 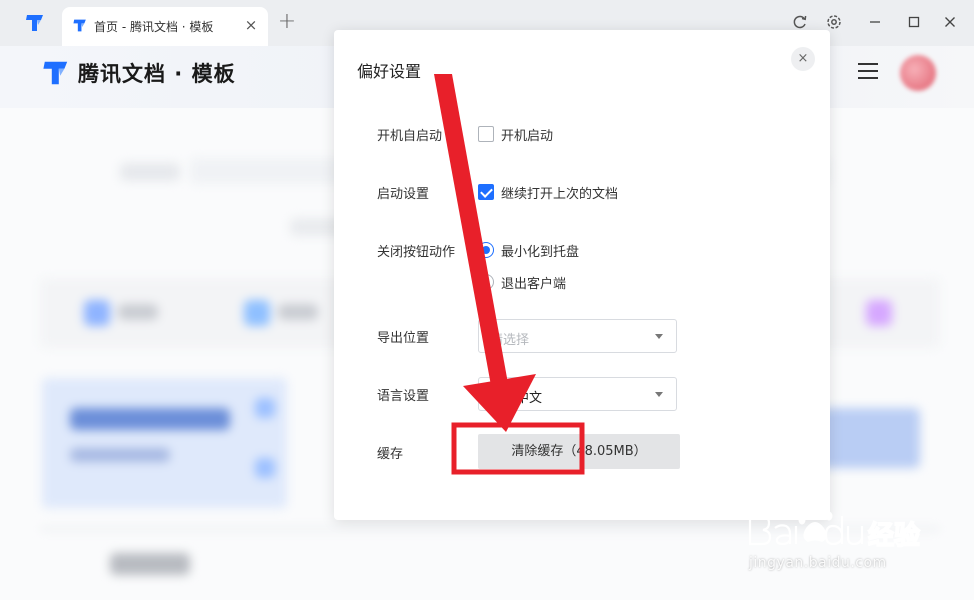 I want to click on brand: 腾讯文档 · 模板, so click(x=138, y=73).